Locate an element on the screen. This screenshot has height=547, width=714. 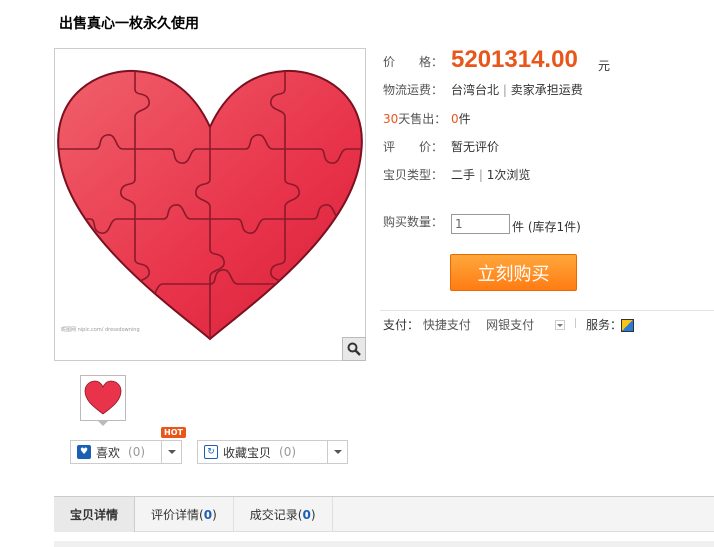
heart-thumbnail-icon is located at coordinates (103, 397).